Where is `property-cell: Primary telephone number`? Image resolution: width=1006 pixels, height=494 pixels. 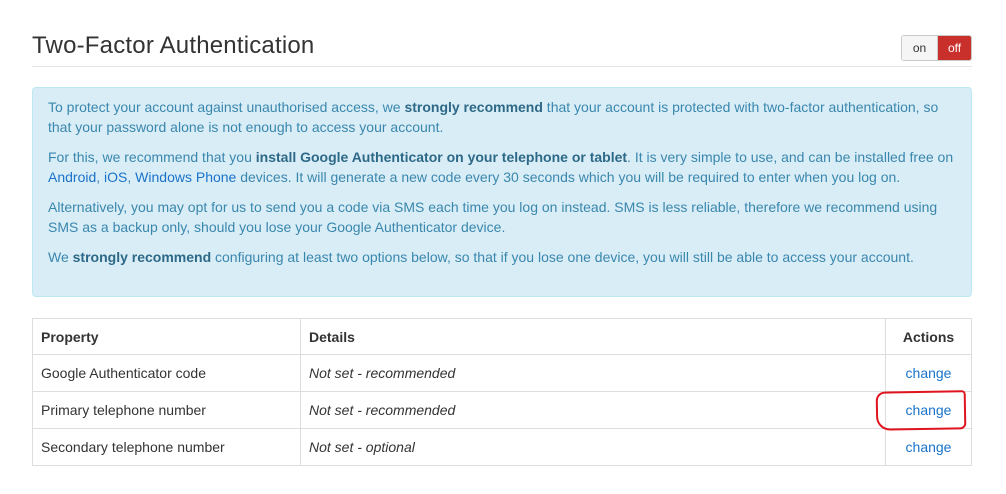 property-cell: Primary telephone number is located at coordinates (166, 410).